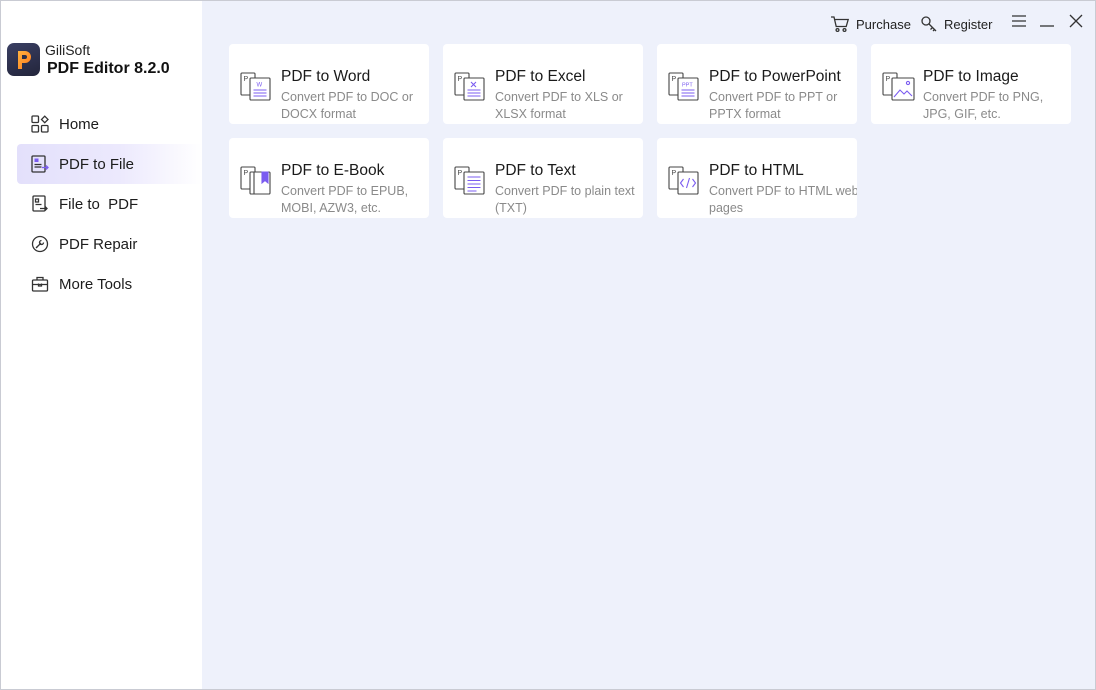 The width and height of the screenshot is (1096, 690). I want to click on minimize-icon, so click(1047, 23).